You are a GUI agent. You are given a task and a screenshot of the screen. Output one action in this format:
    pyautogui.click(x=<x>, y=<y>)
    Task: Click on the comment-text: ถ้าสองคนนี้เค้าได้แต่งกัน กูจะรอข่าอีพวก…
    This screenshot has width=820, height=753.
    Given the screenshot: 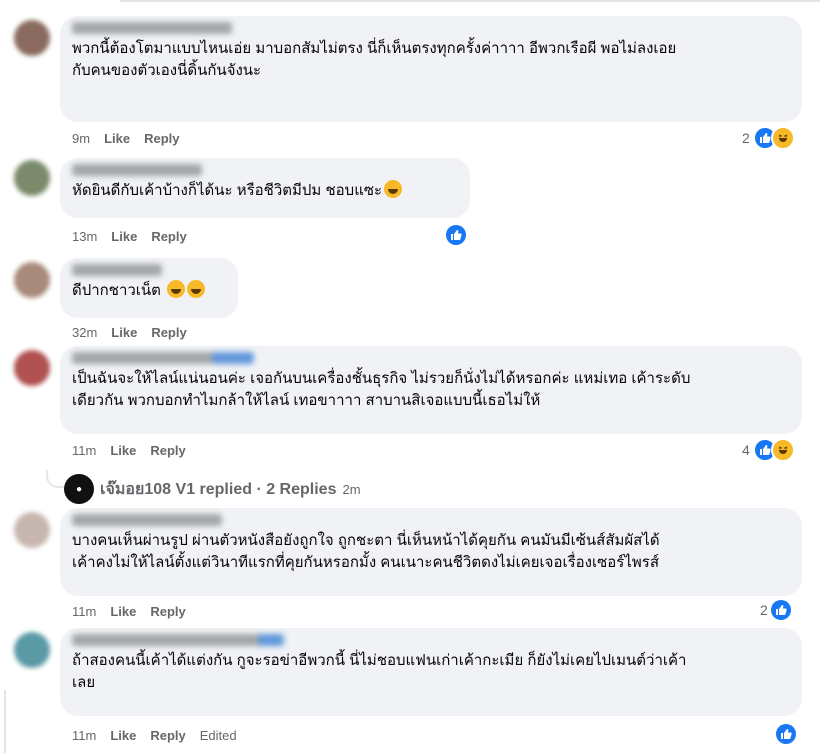 What is the action you would take?
    pyautogui.click(x=379, y=671)
    